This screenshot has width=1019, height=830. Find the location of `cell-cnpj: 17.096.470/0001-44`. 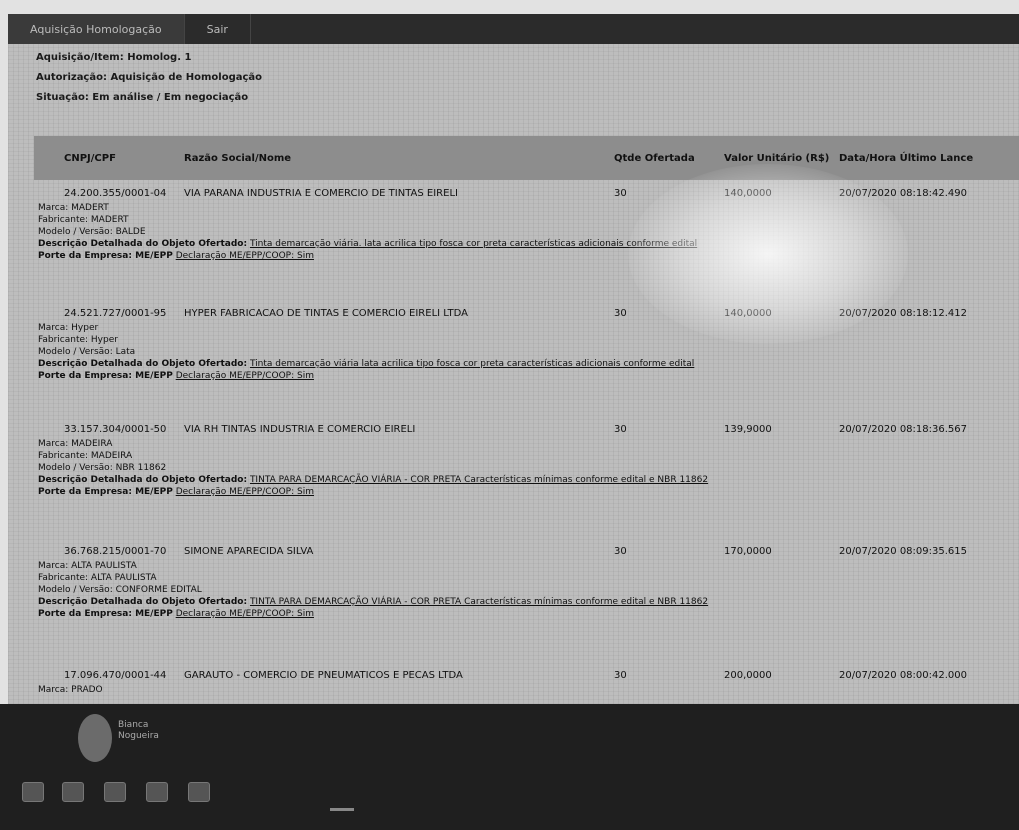

cell-cnpj: 17.096.470/0001-44 is located at coordinates (115, 675).